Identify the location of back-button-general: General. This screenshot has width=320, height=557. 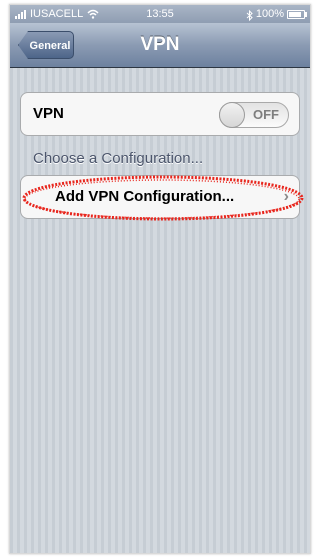
(46, 45).